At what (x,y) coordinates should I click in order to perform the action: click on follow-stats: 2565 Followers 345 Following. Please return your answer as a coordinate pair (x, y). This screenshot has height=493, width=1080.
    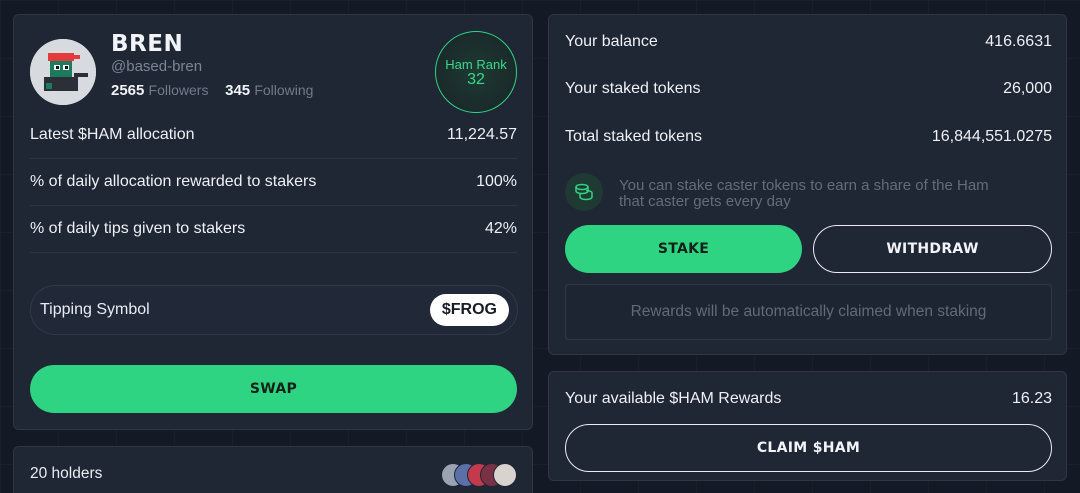
    Looking at the image, I should click on (212, 90).